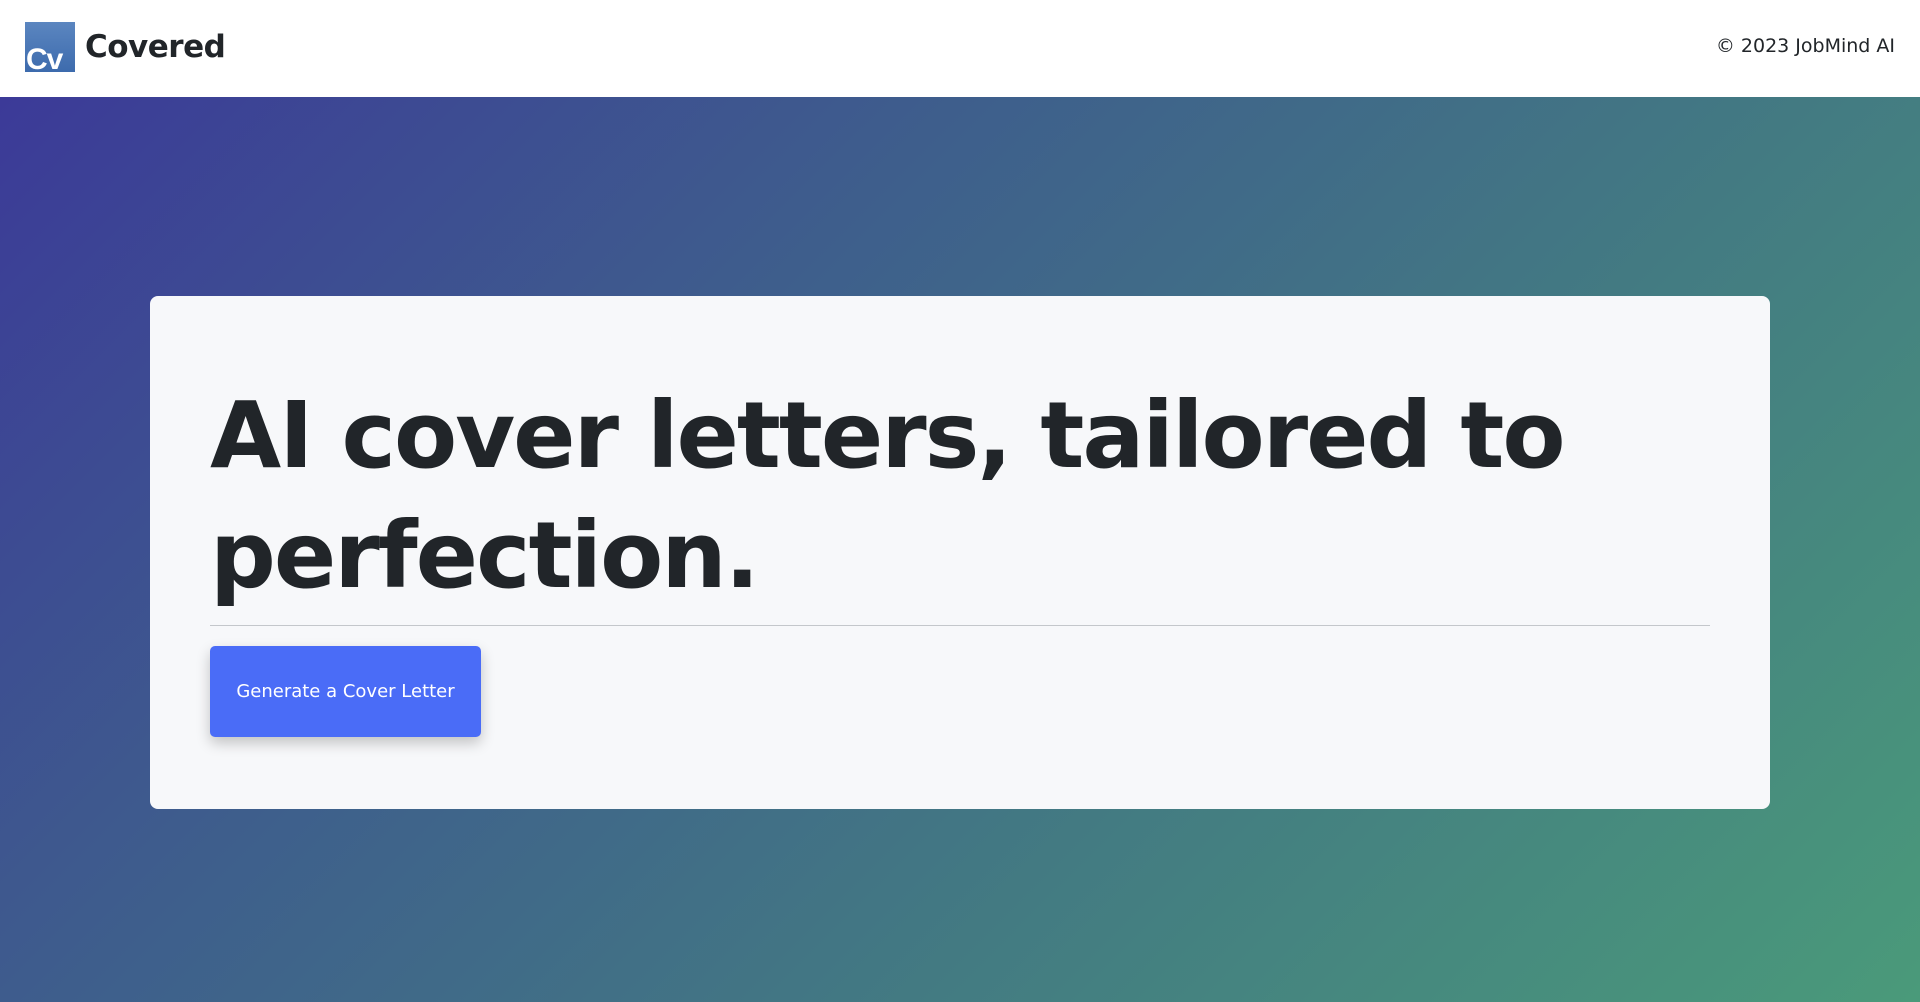  Describe the element at coordinates (1805, 46) in the screenshot. I see `copyright-text: © 2023 JobMind AI` at that location.